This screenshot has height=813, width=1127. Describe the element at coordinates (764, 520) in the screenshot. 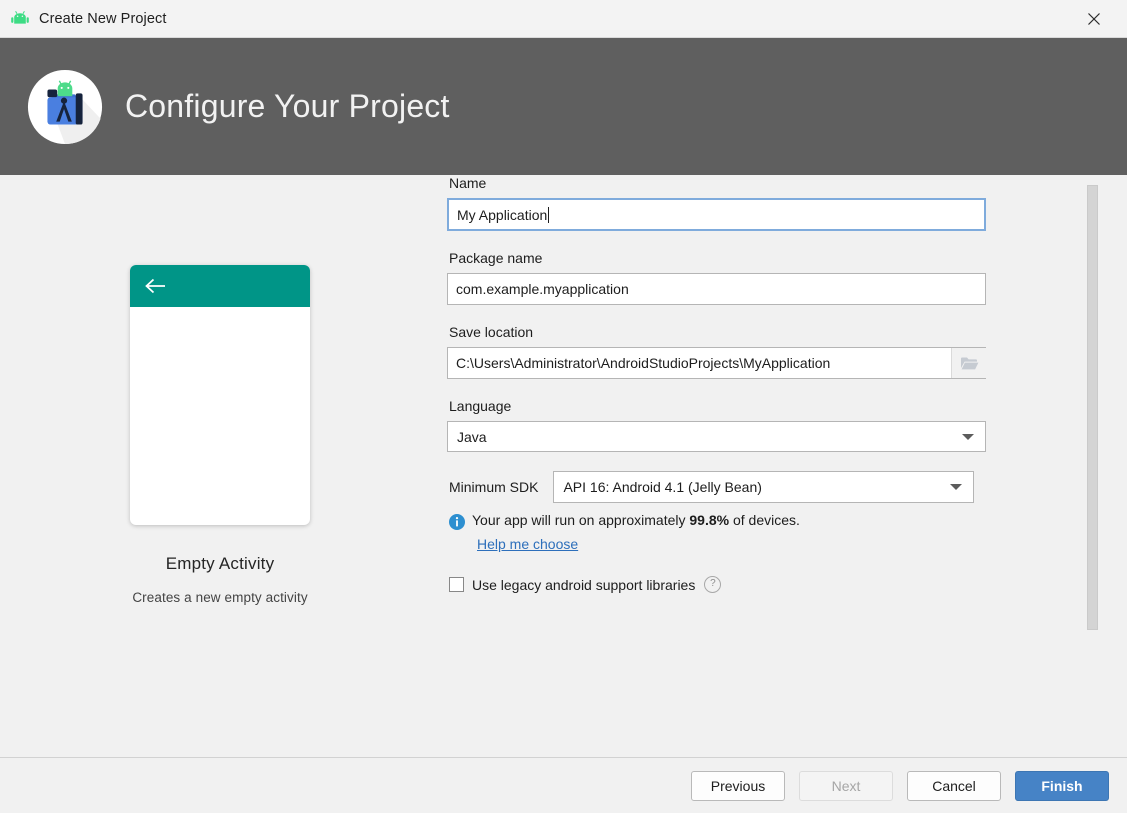

I see `device-info-text-after: of devices.` at that location.